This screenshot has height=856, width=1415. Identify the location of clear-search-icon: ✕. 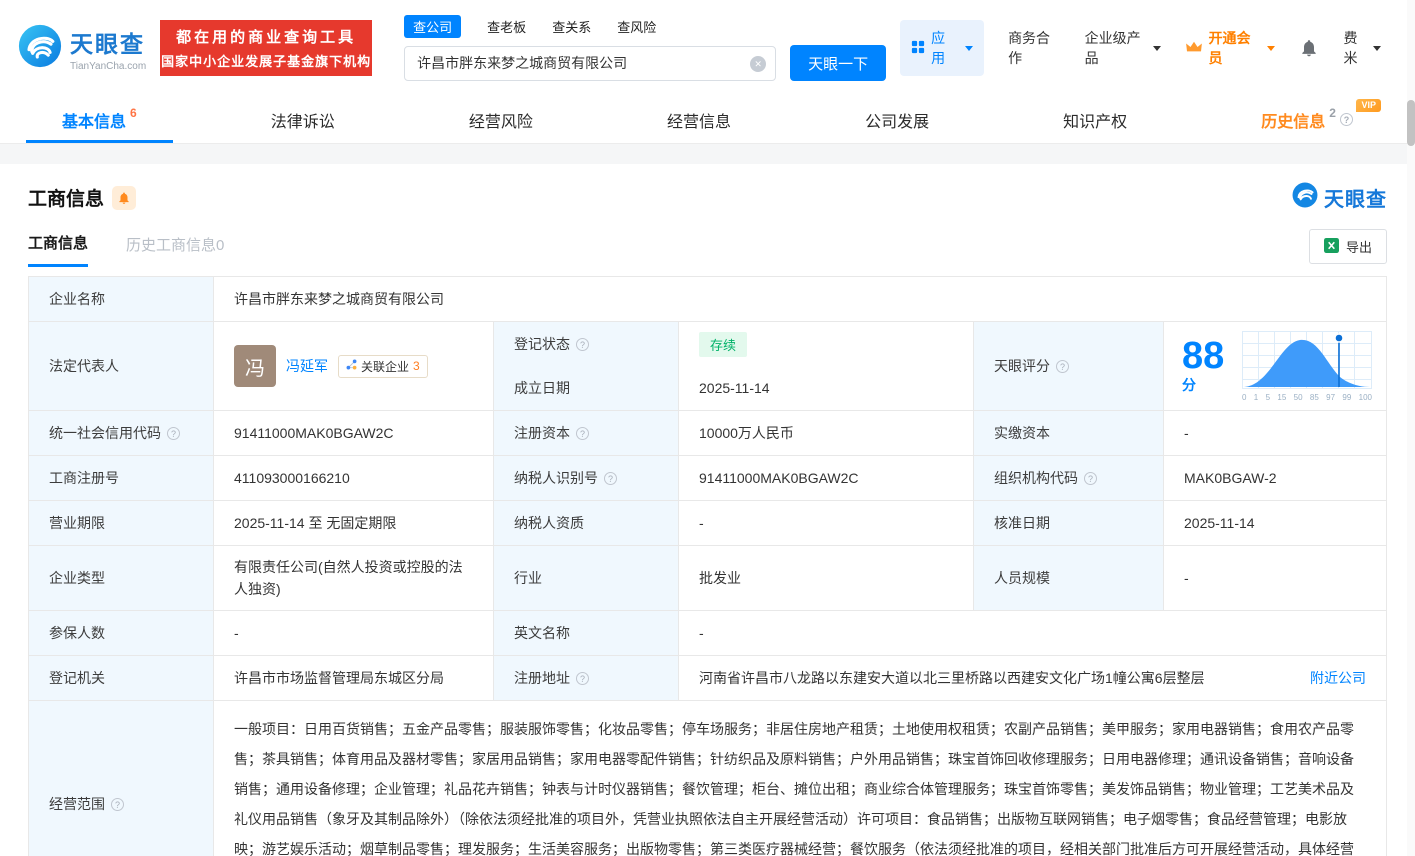
(758, 63).